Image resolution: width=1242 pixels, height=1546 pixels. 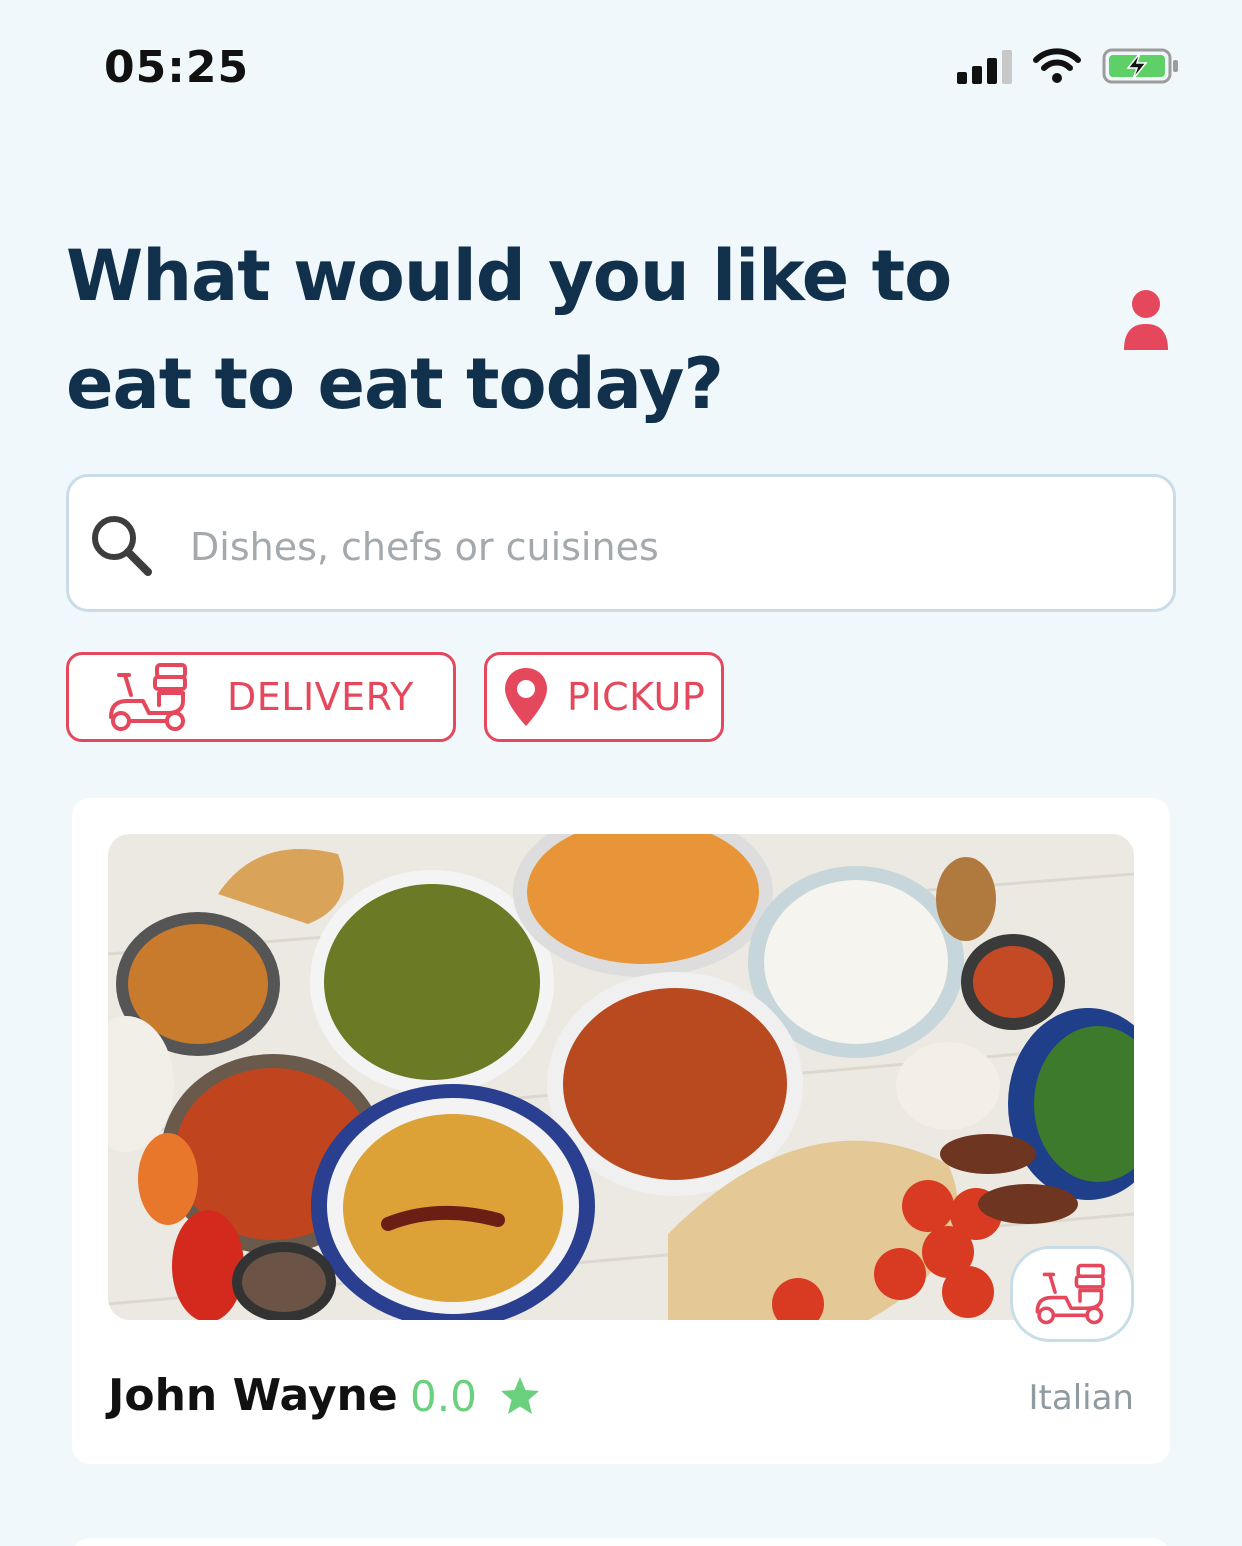 I want to click on profile-icon, so click(x=1146, y=320).